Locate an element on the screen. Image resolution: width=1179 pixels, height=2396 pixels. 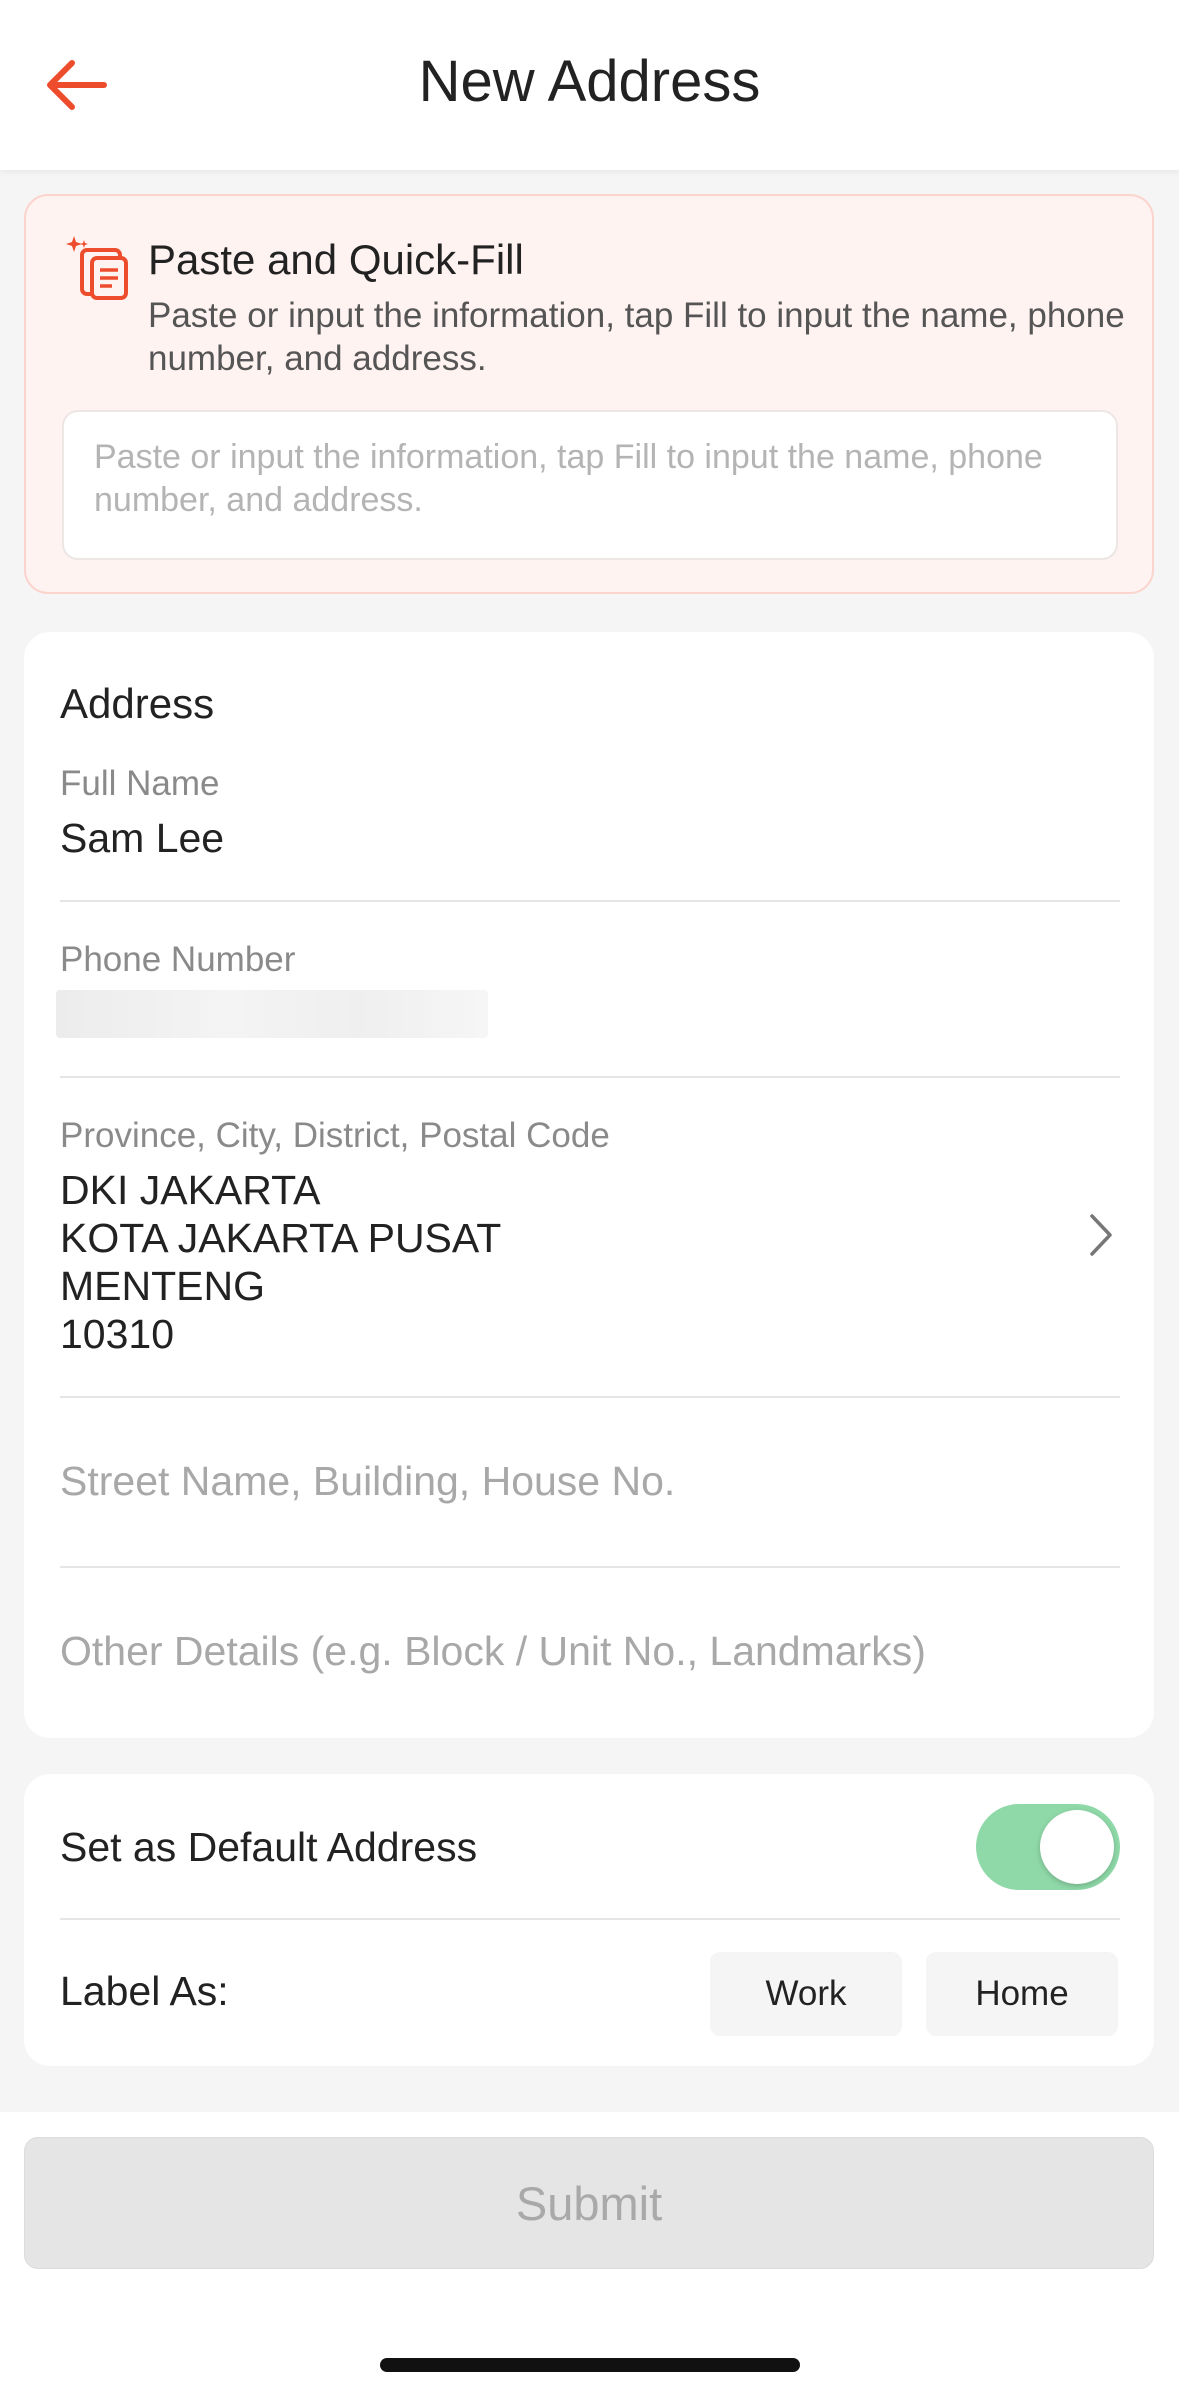
default-address-toggle is located at coordinates (1048, 1847).